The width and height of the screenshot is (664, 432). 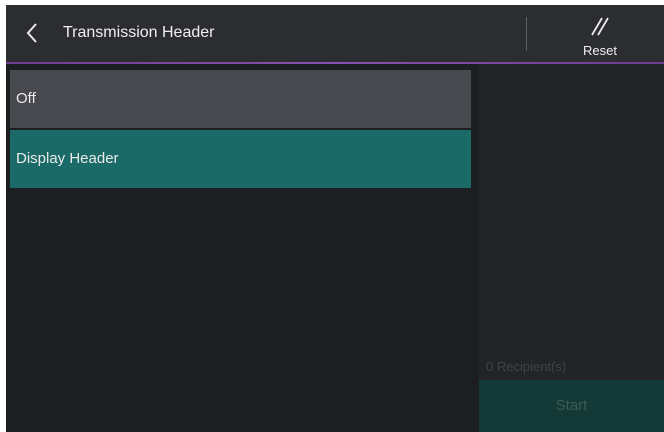 What do you see at coordinates (526, 366) in the screenshot?
I see `recipients-count: 0 Recipient(s)` at bounding box center [526, 366].